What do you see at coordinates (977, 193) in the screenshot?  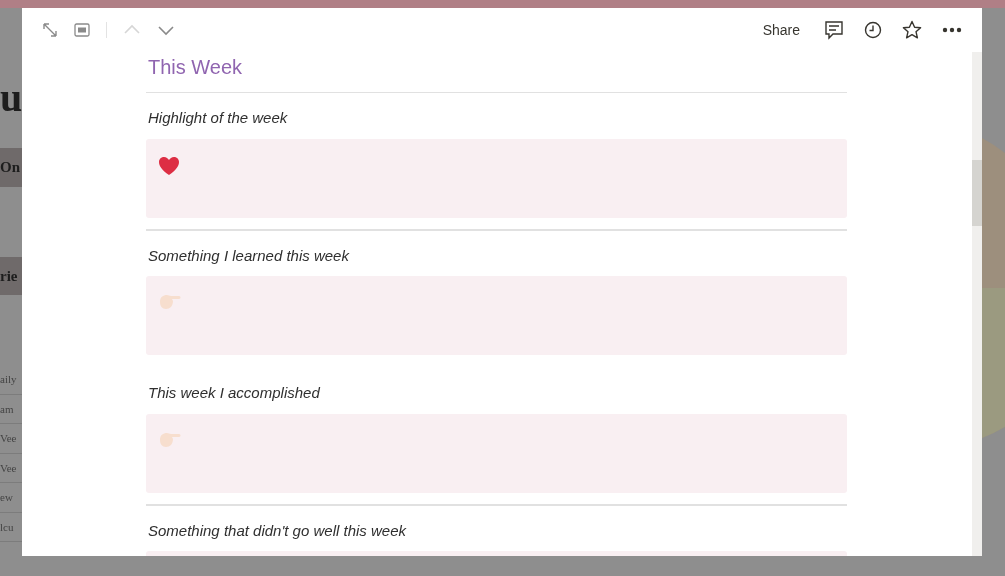 I see `scrollbar-thumb` at bounding box center [977, 193].